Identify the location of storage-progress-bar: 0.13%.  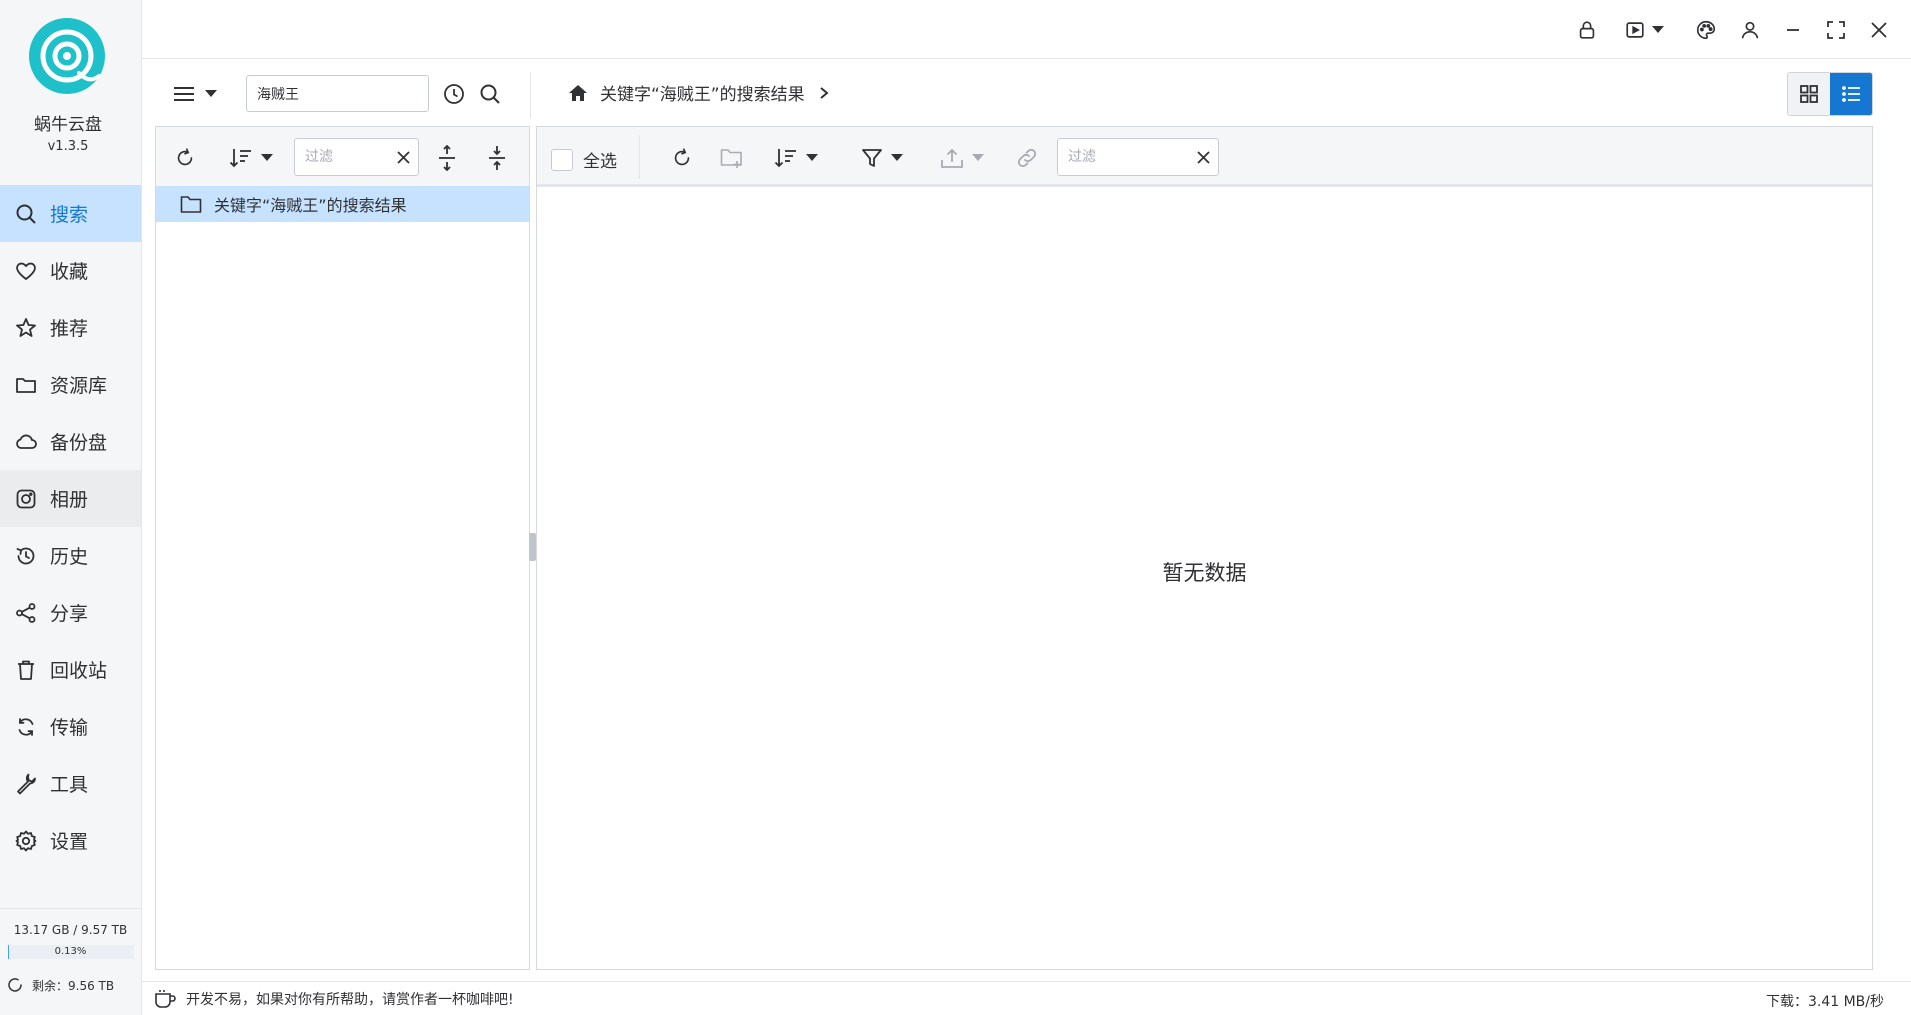
(70, 952).